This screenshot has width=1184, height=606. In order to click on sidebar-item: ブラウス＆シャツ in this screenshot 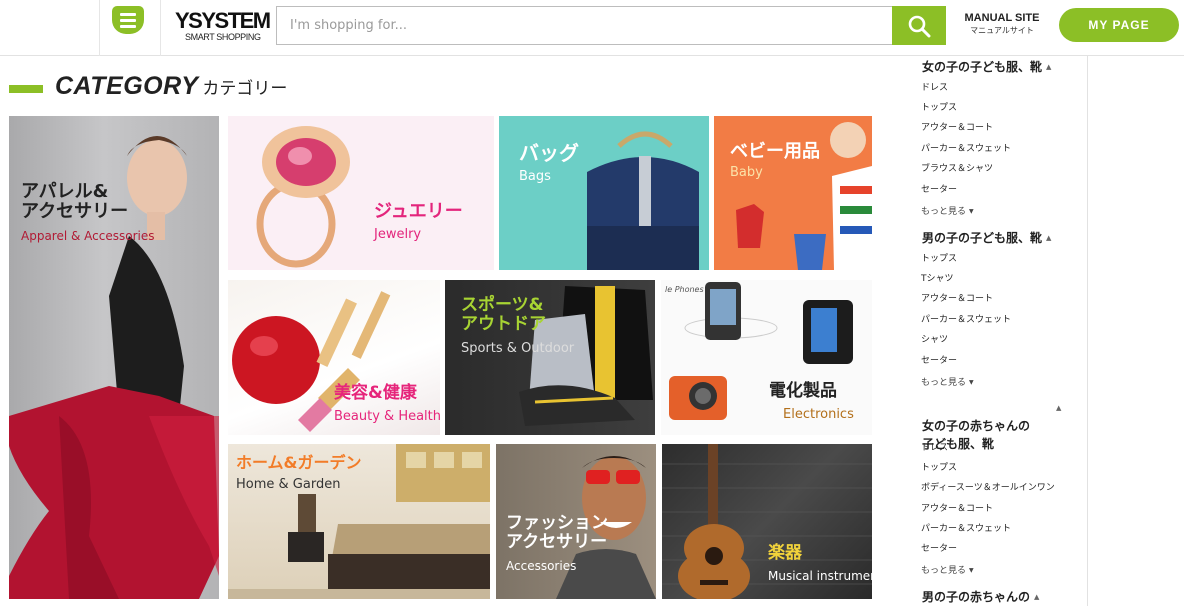, I will do `click(957, 167)`.